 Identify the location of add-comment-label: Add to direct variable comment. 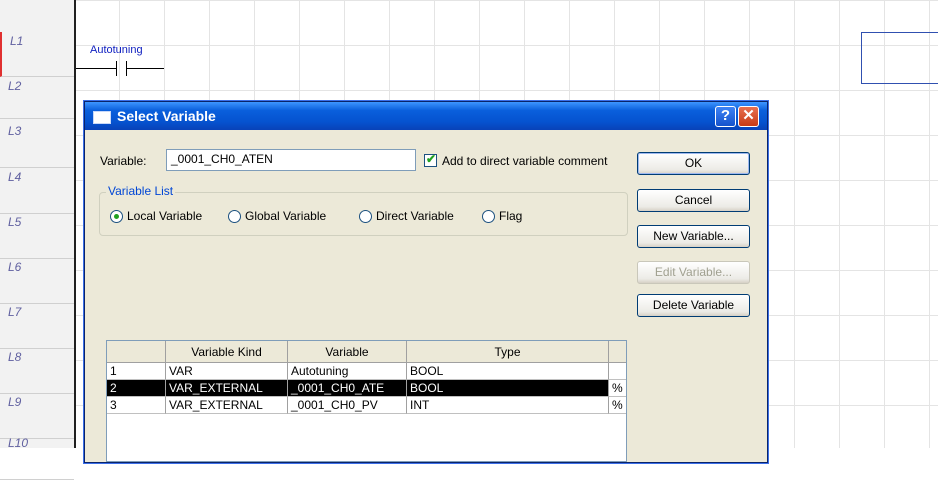
(525, 161).